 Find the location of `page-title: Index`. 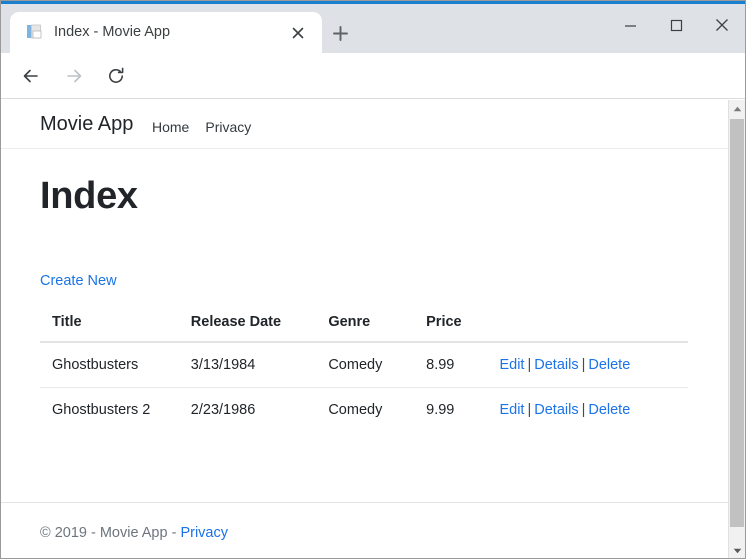

page-title: Index is located at coordinates (89, 196).